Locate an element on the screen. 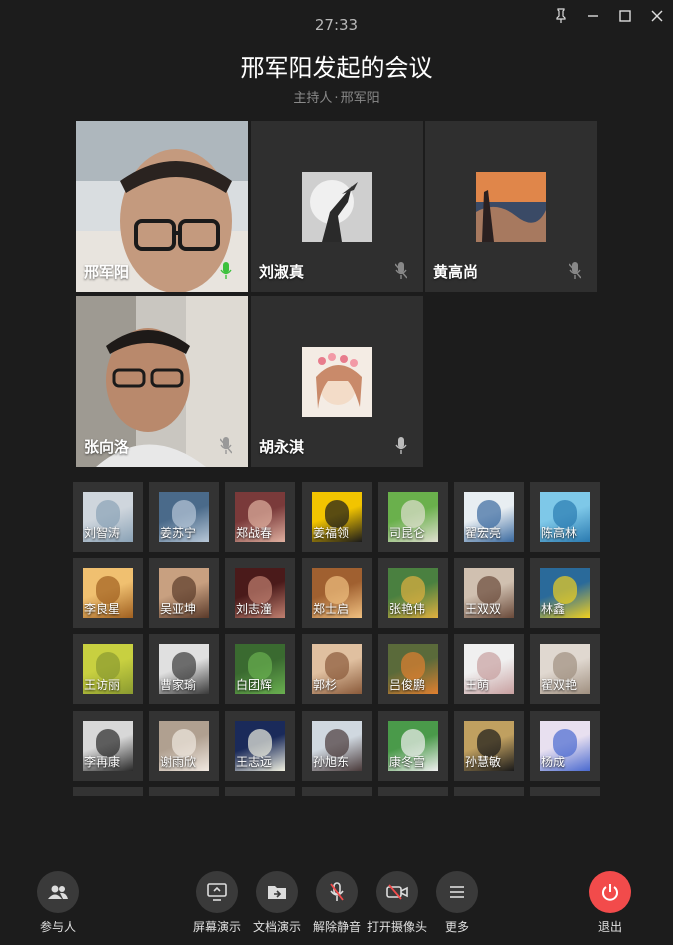 The image size is (673, 945). participant-cell: 李良星 is located at coordinates (108, 593).